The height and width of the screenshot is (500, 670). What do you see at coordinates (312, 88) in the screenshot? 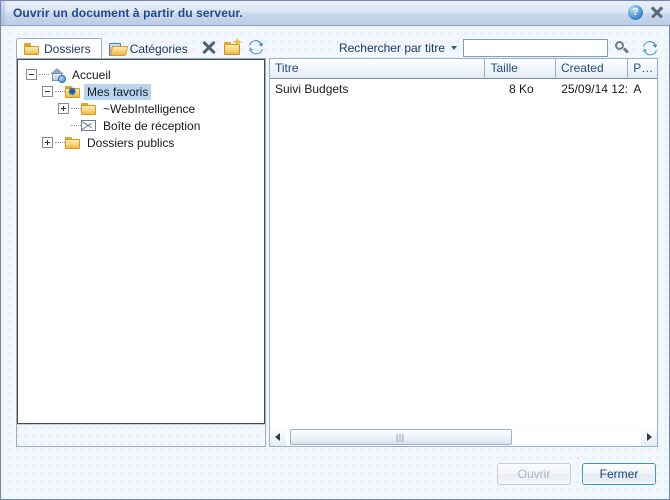
I see `cell-title: Suivi Budgets` at bounding box center [312, 88].